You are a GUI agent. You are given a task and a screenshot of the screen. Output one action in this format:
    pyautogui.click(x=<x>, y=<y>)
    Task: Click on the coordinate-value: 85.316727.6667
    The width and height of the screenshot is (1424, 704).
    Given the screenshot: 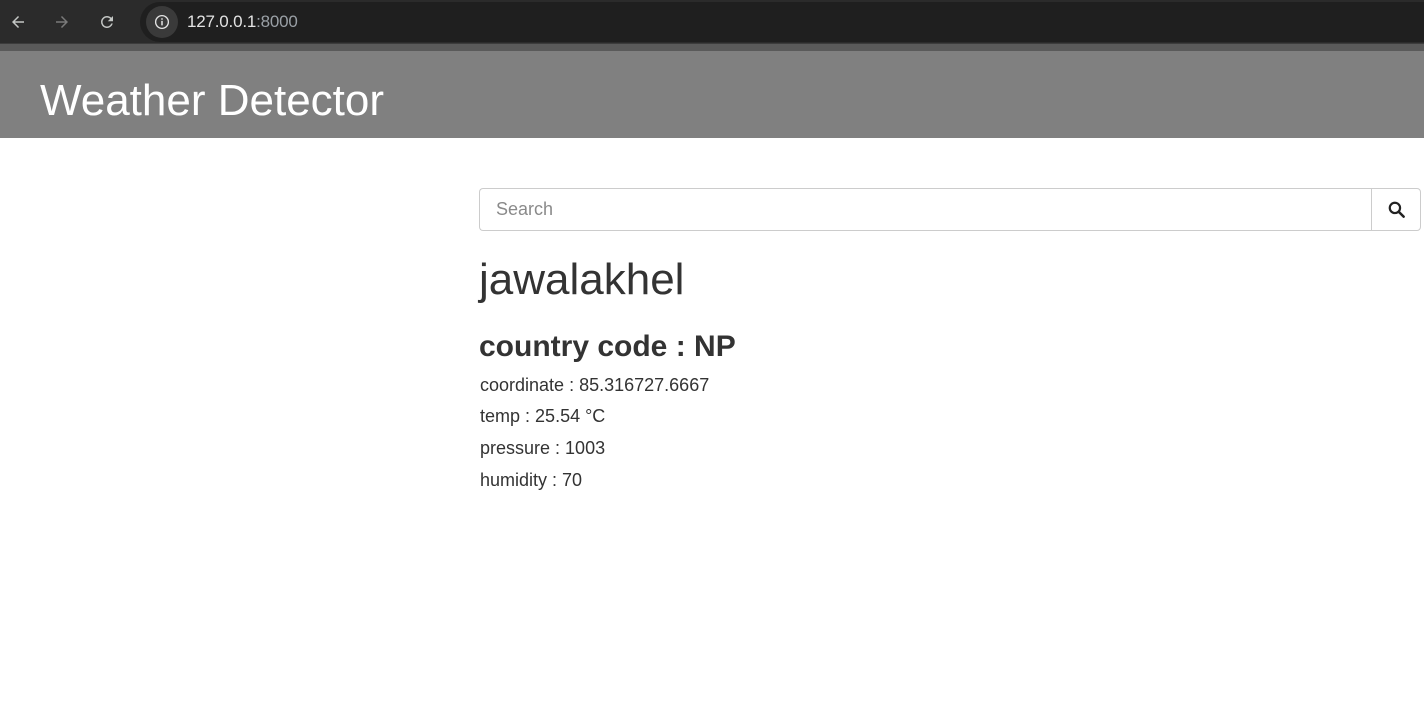 What is the action you would take?
    pyautogui.click(x=644, y=385)
    